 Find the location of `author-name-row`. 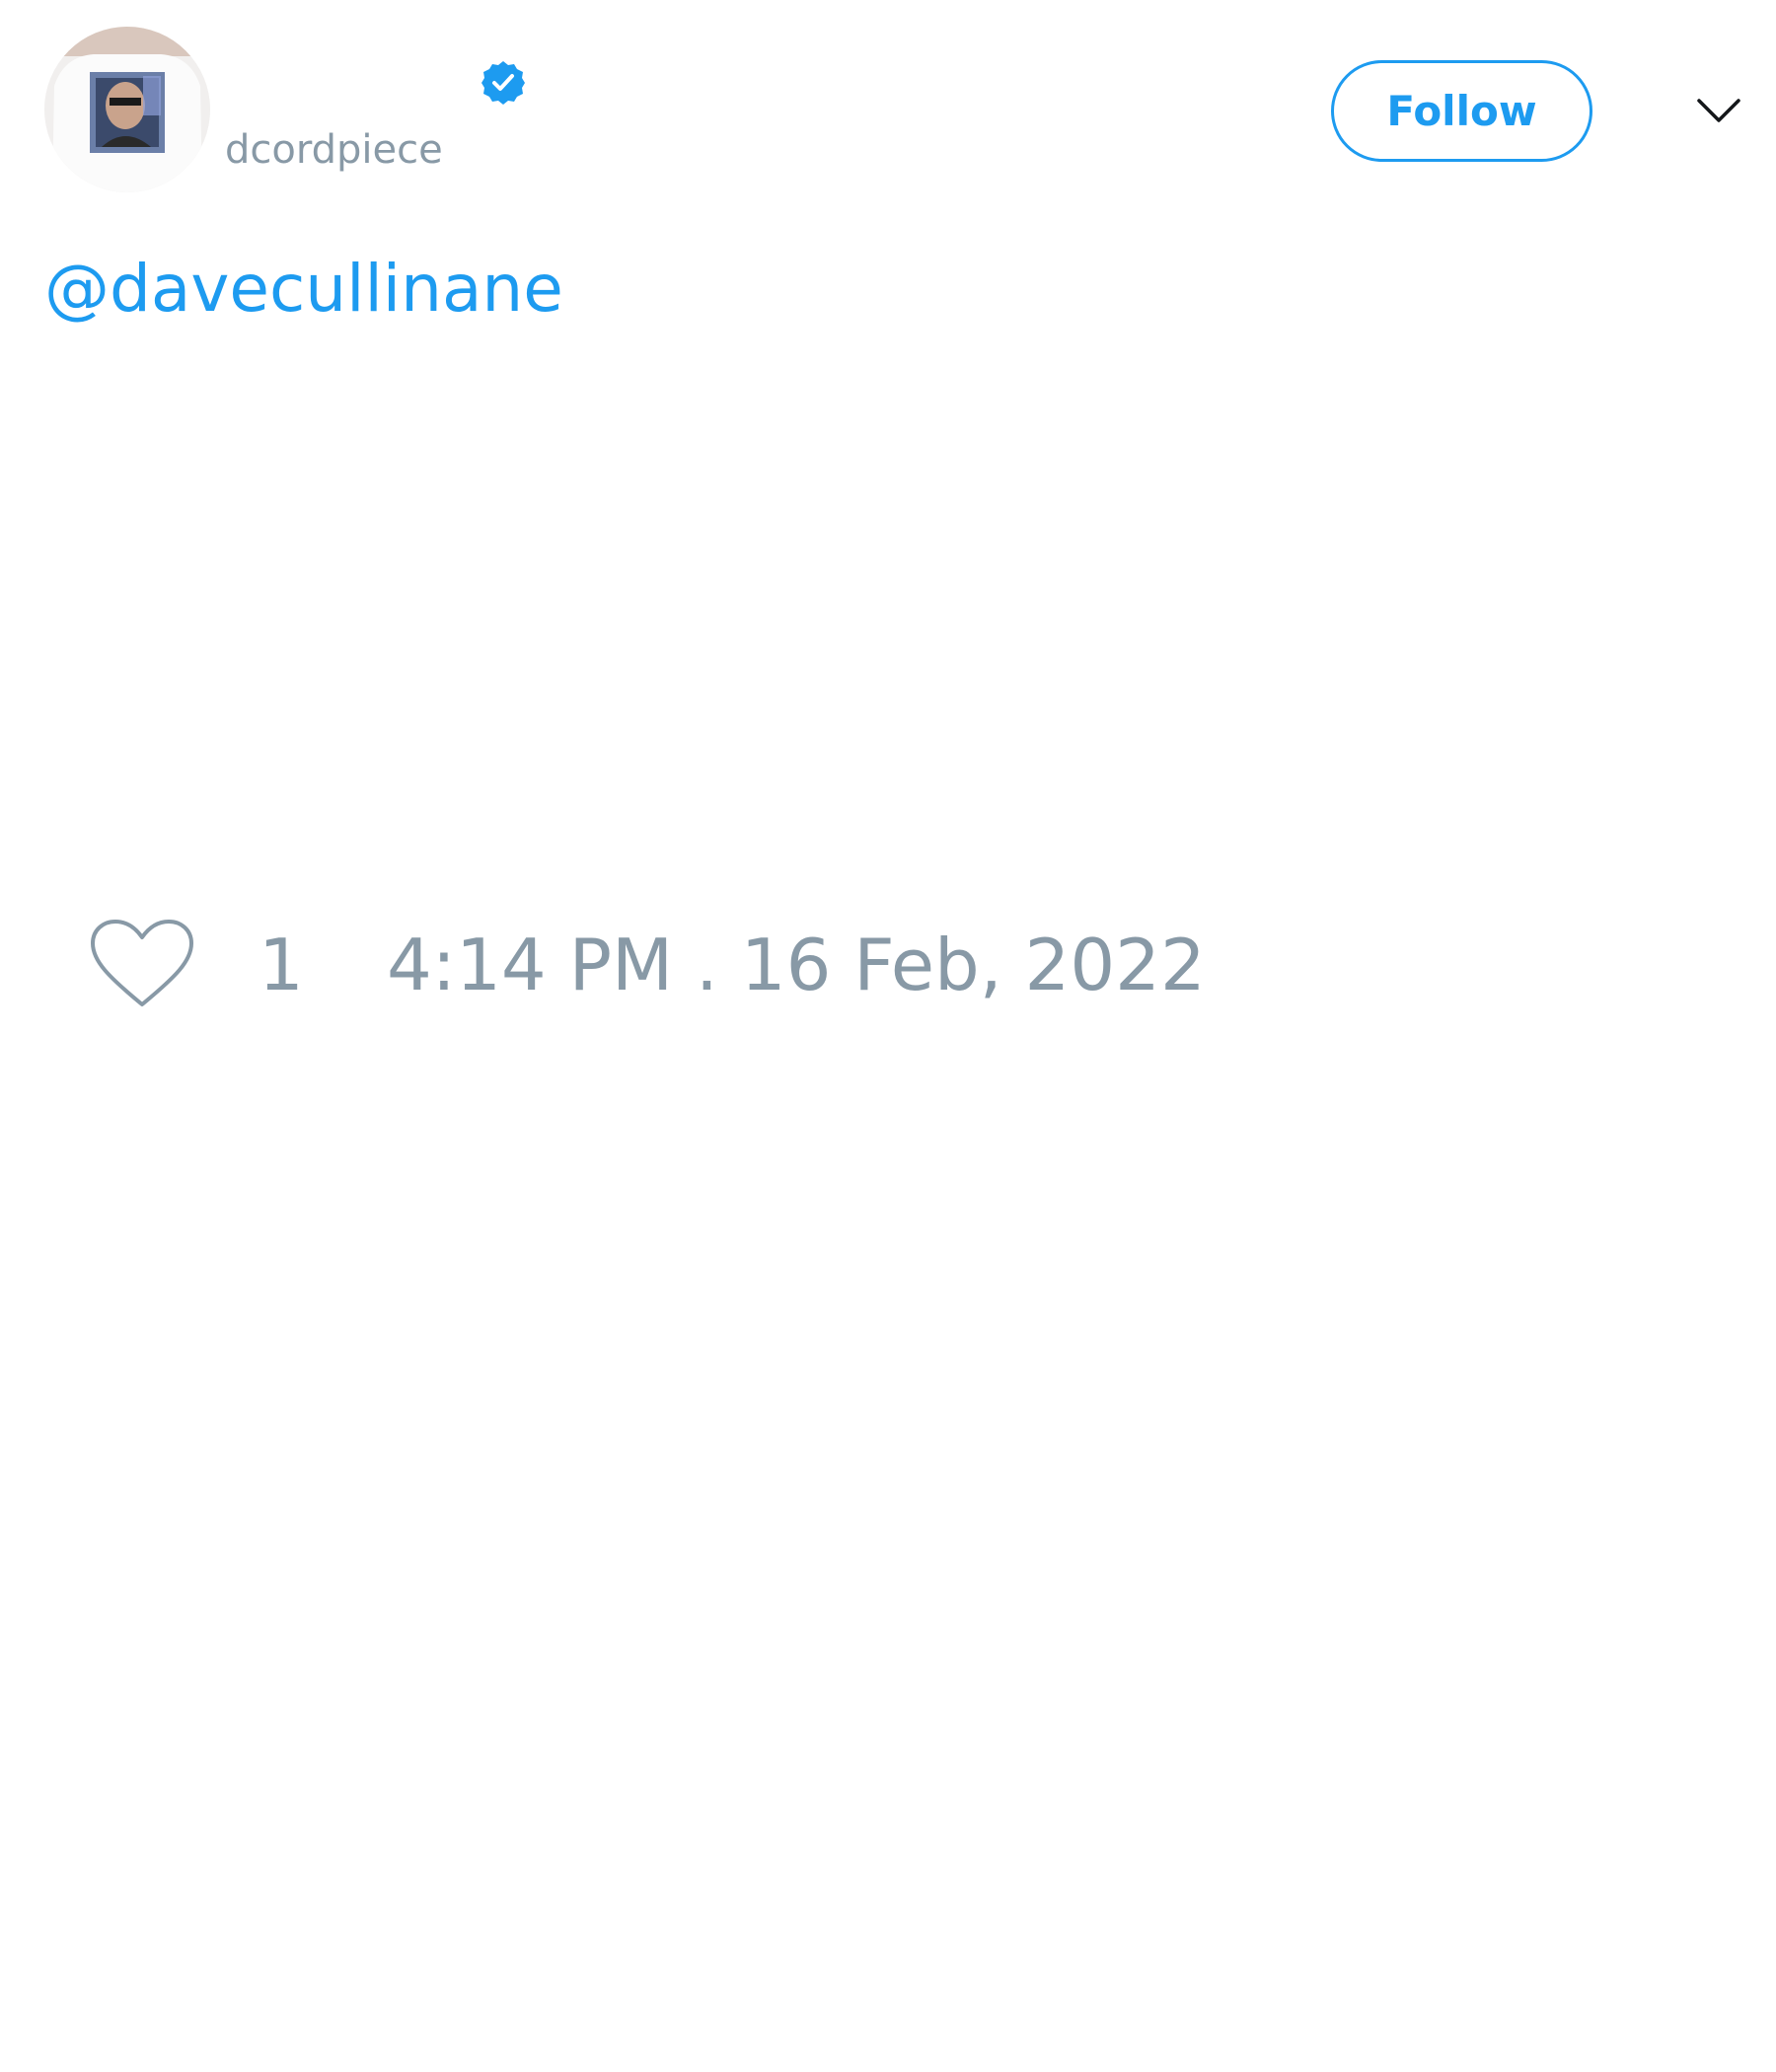

author-name-row is located at coordinates (376, 83).